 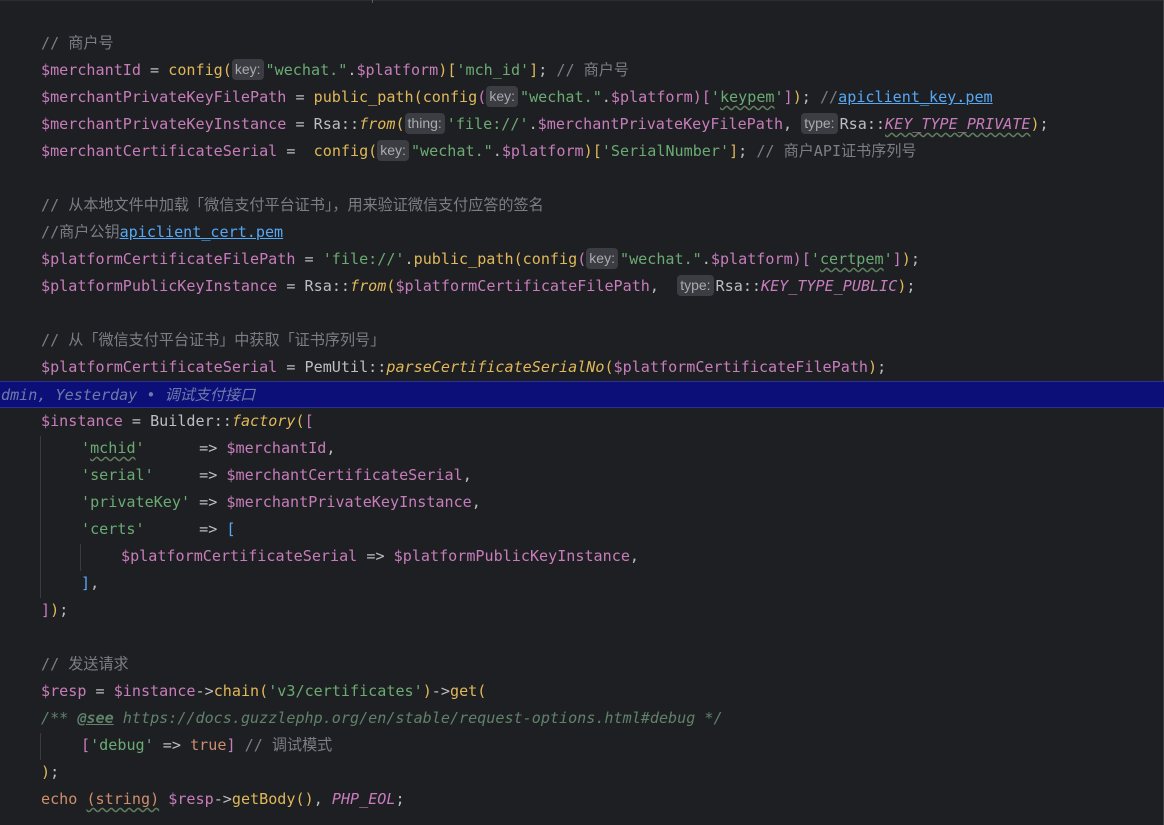 I want to click on function-name: public_path, so click(x=363, y=97).